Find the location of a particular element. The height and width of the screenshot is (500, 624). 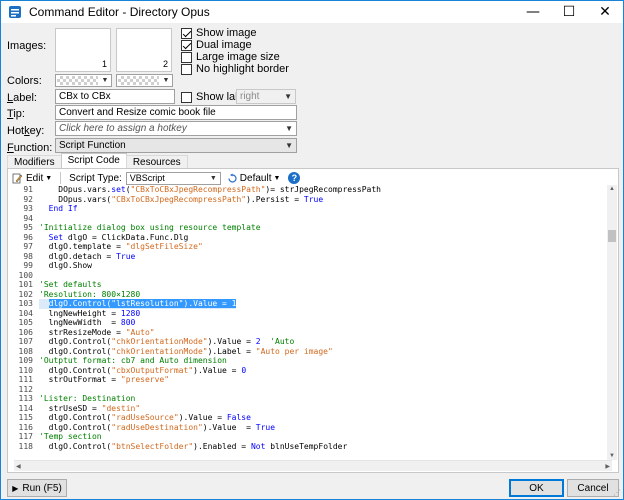

large-image-size-checkbox: Large image size is located at coordinates (230, 57).